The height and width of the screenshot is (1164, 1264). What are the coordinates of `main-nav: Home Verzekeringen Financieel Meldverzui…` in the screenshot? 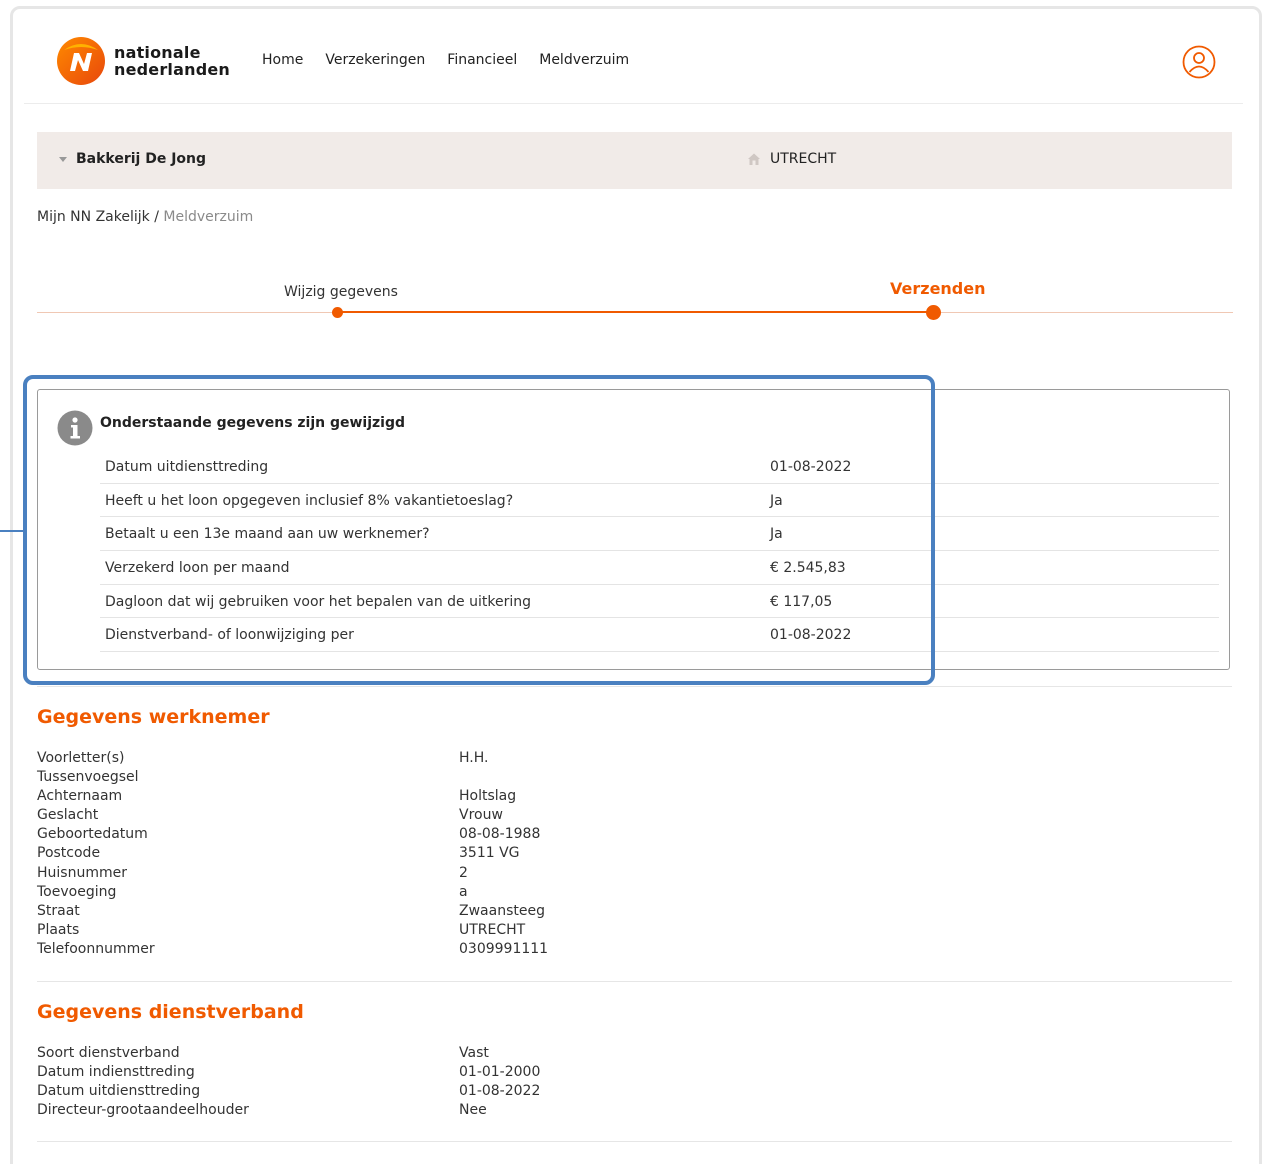 It's located at (445, 60).